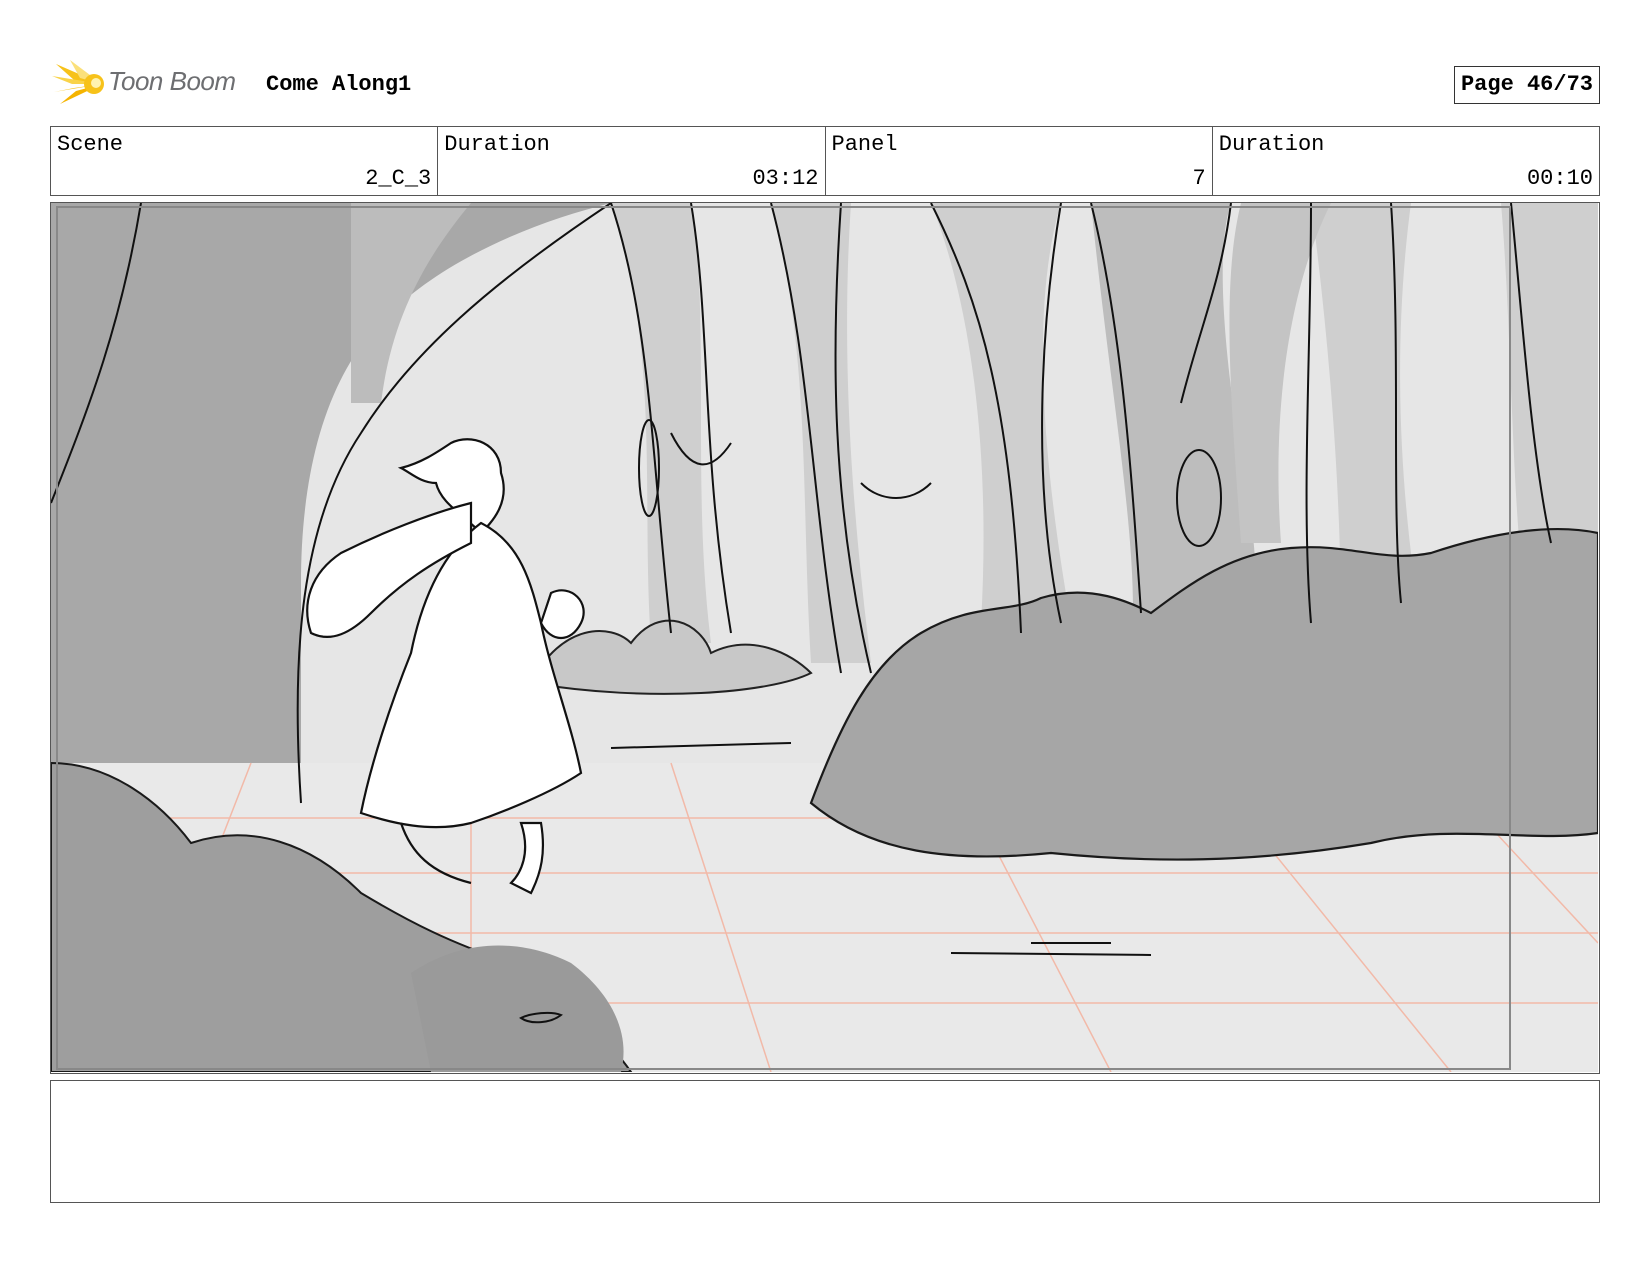 This screenshot has height=1276, width=1648. I want to click on panel-notes-box, so click(825, 1141).